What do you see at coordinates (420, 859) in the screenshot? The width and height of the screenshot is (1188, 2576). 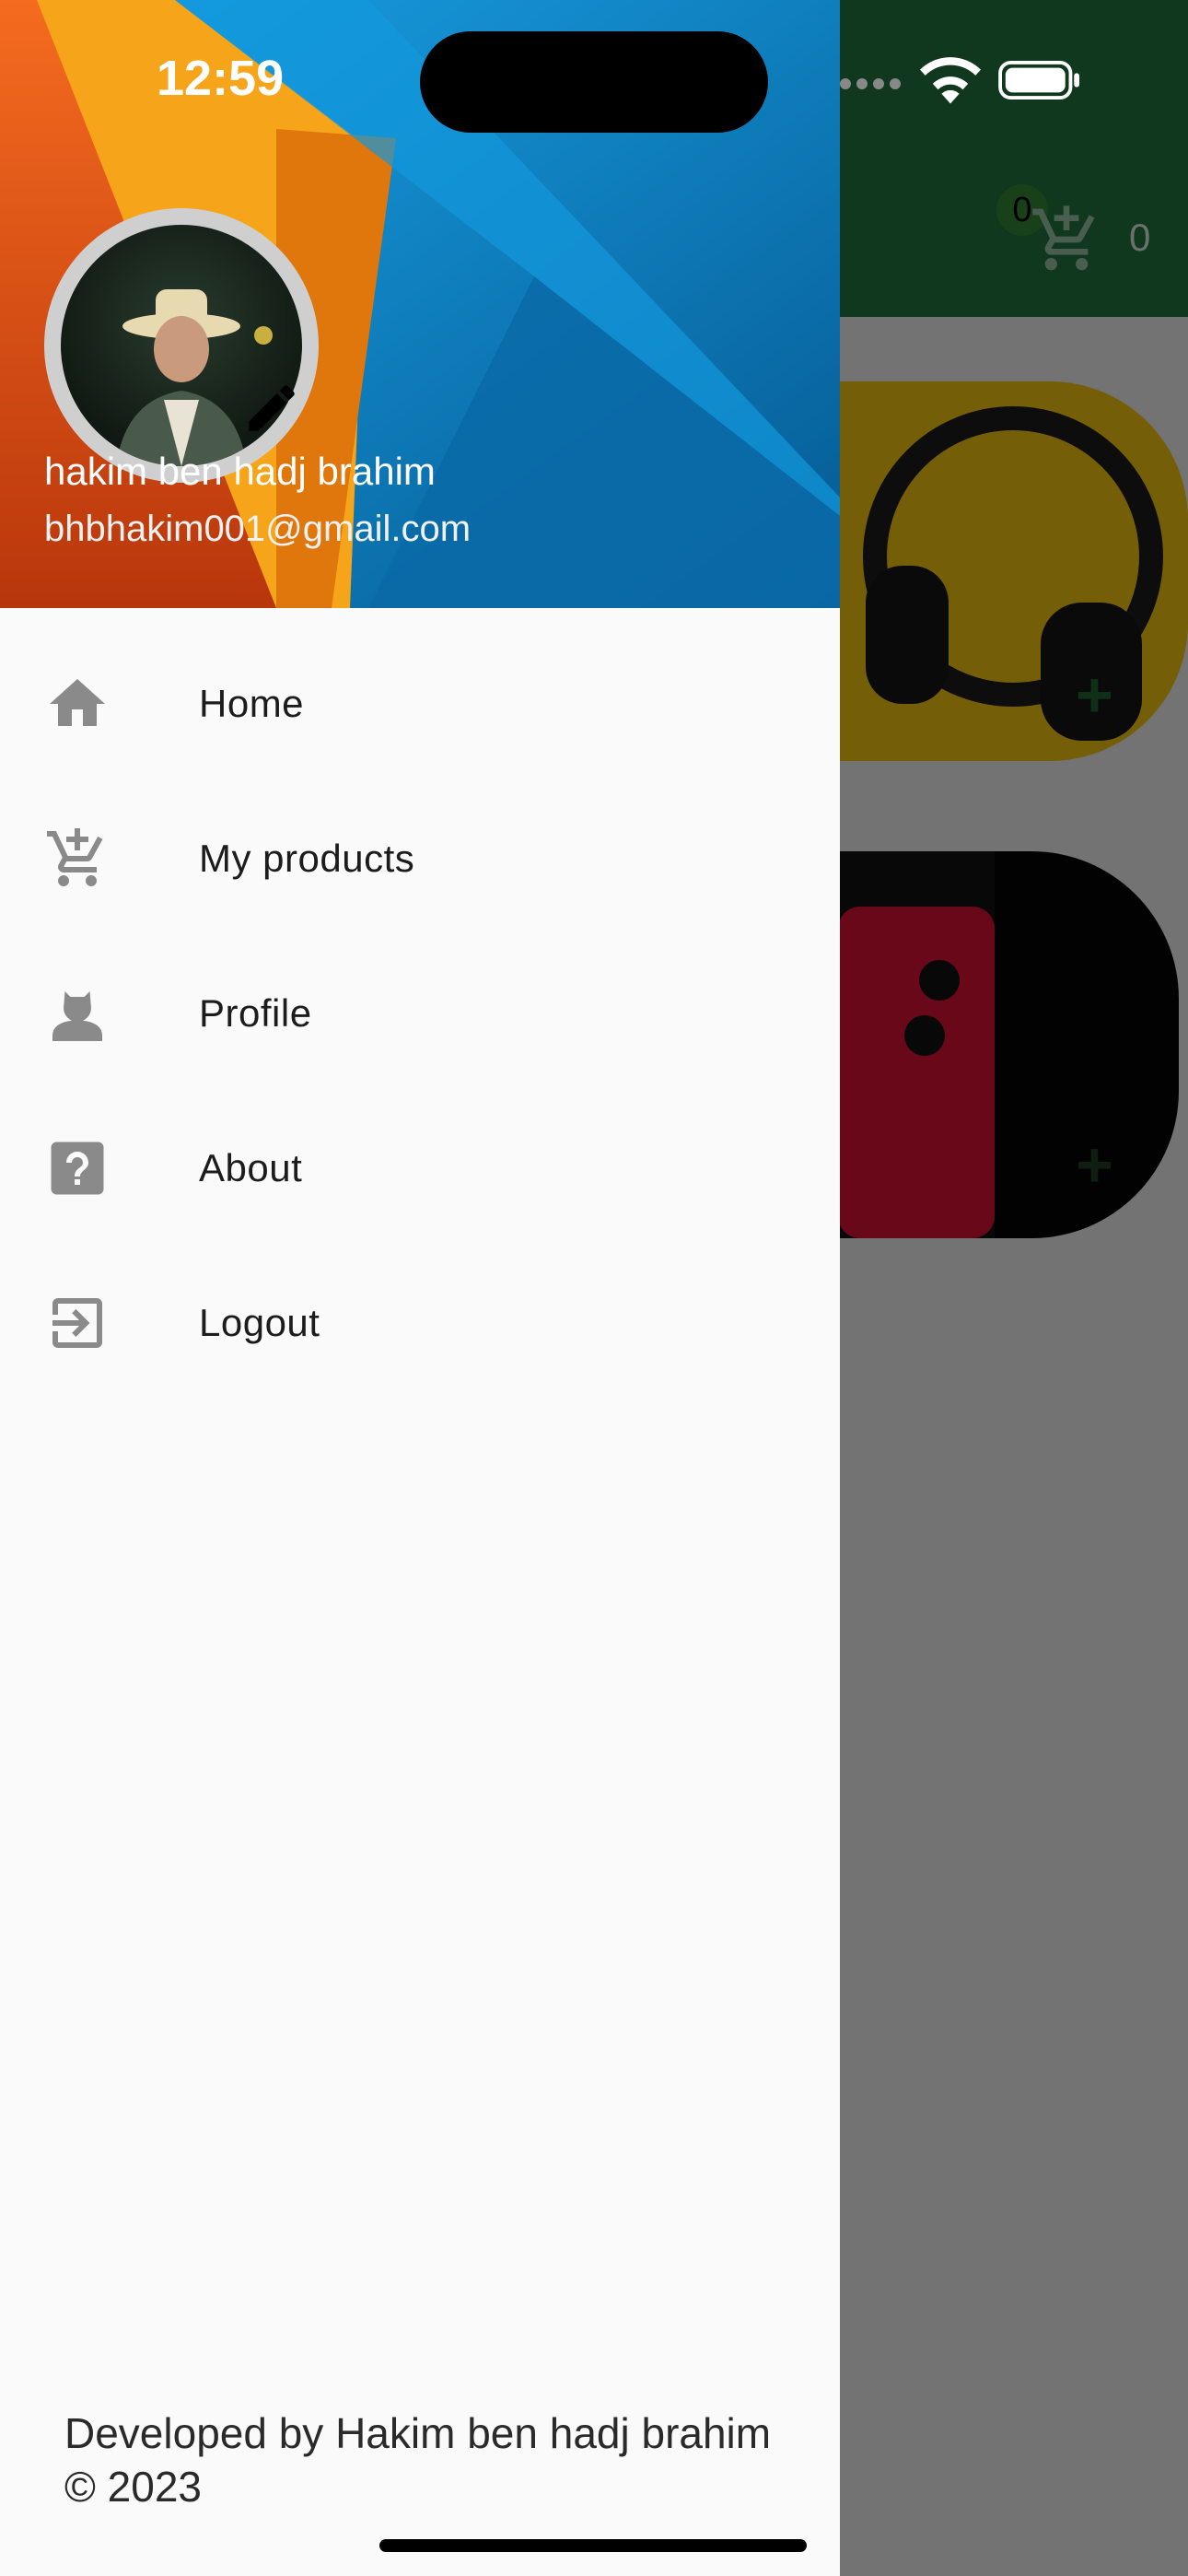 I see `menu-item-my-products: My products` at bounding box center [420, 859].